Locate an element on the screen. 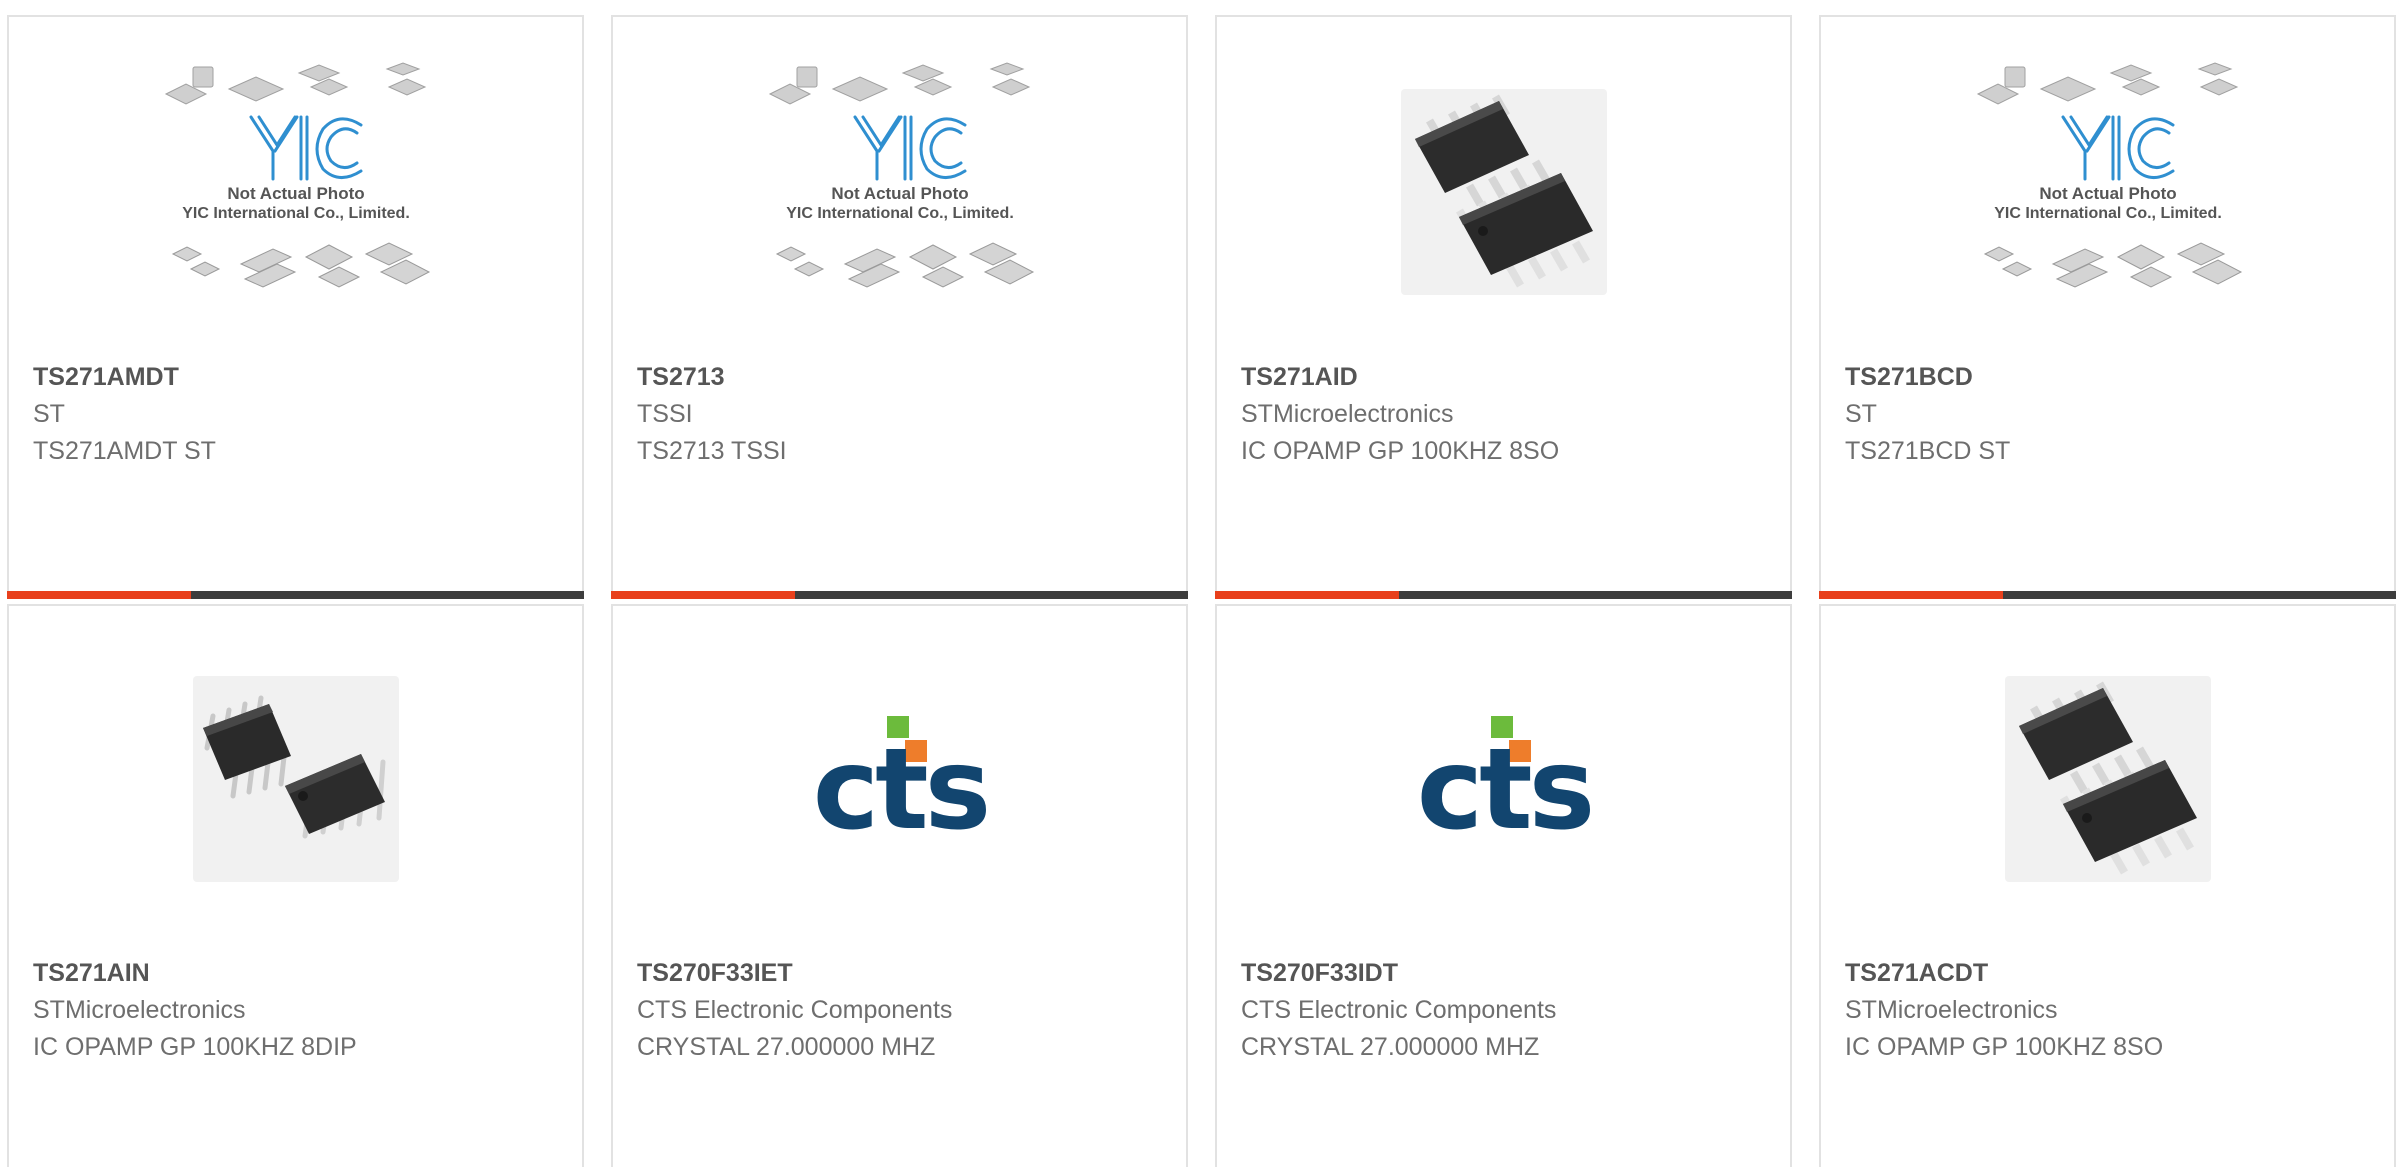  part-number-link: TS270F33IET is located at coordinates (899, 973).